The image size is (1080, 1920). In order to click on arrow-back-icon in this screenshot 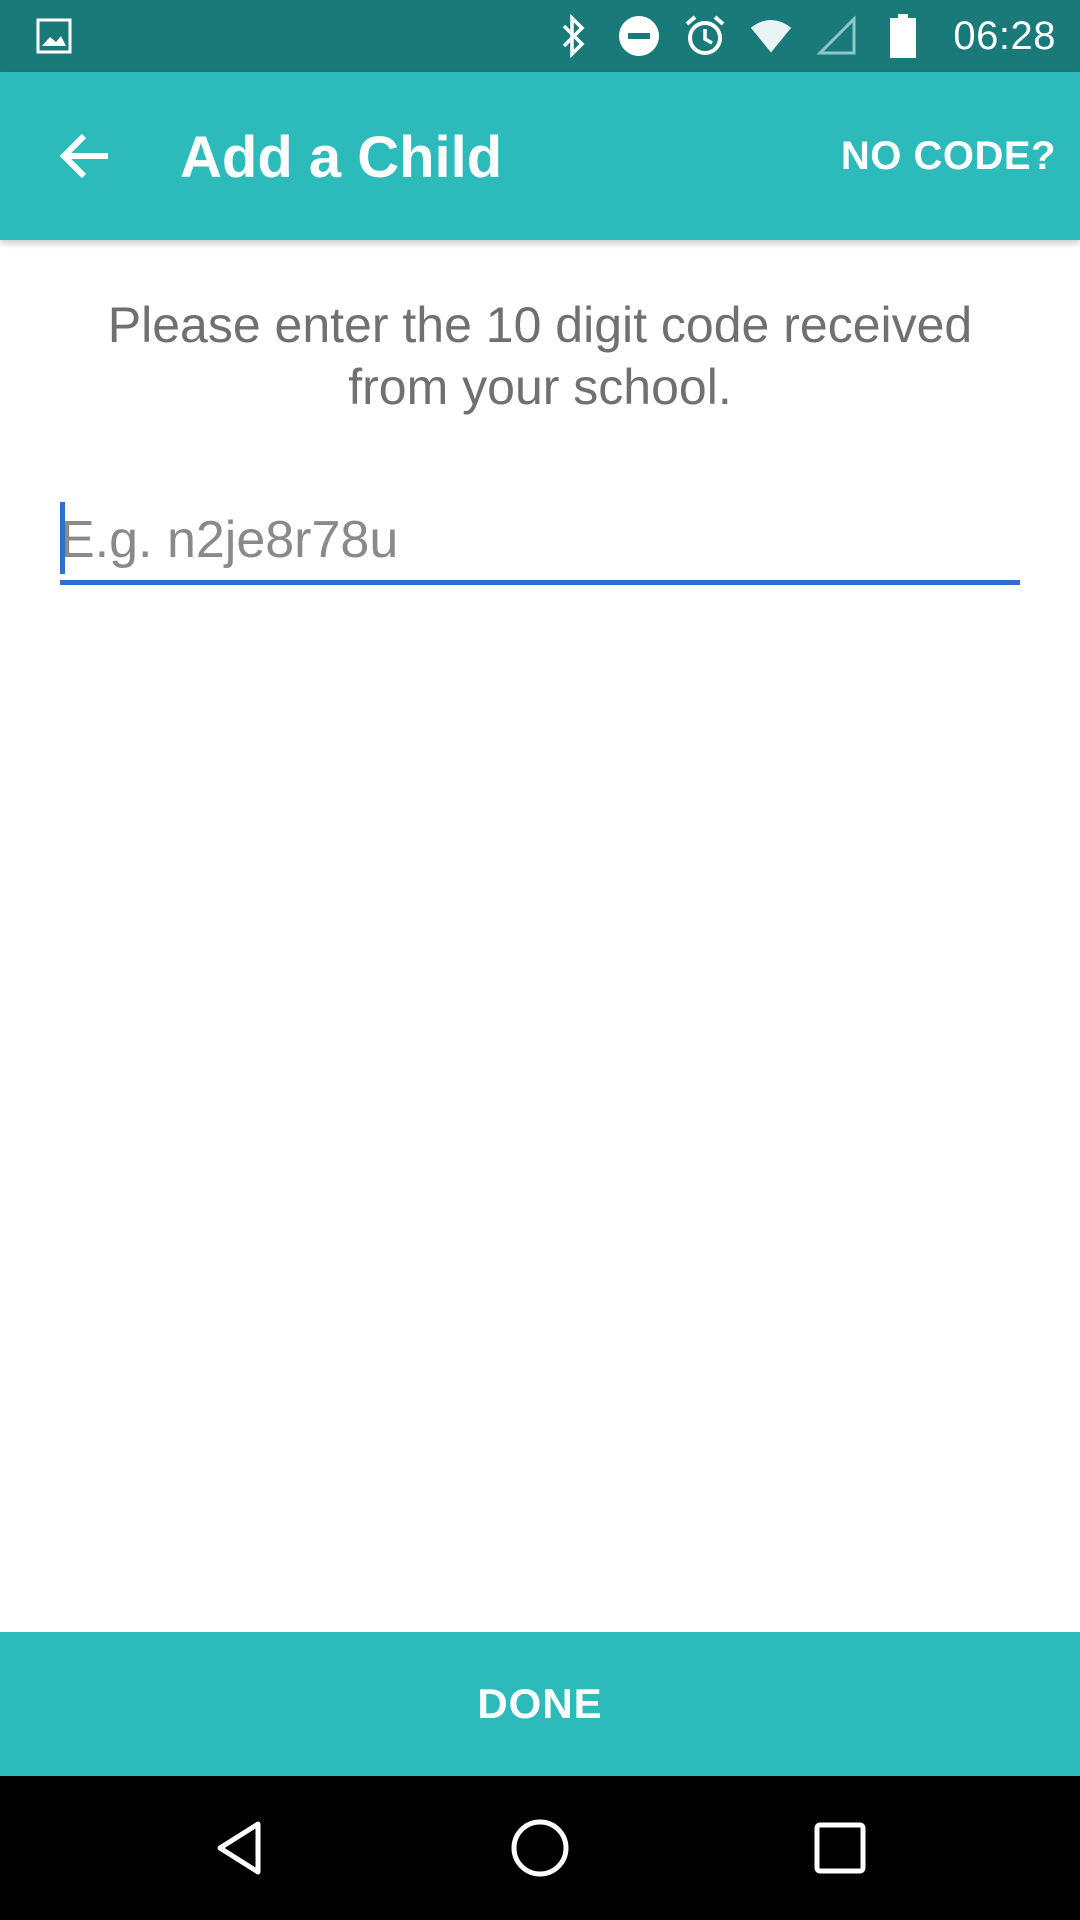, I will do `click(83, 156)`.